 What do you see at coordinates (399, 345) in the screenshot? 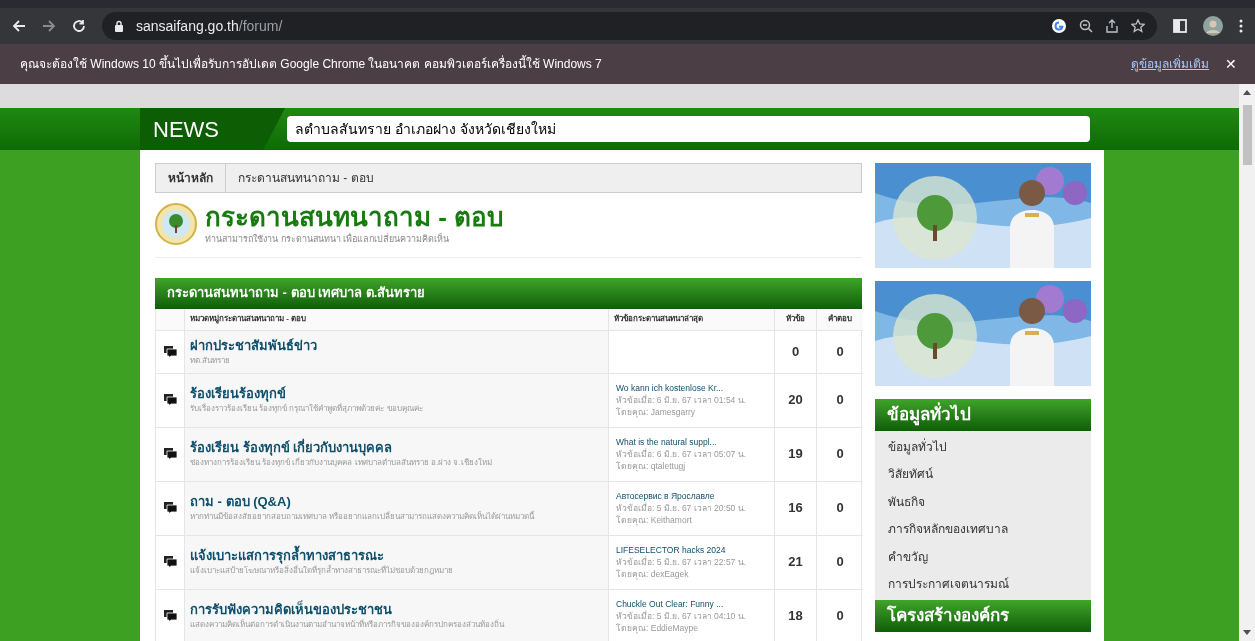
I see `category-link: ฝากประชาสัมพันธ์ข่าว` at bounding box center [399, 345].